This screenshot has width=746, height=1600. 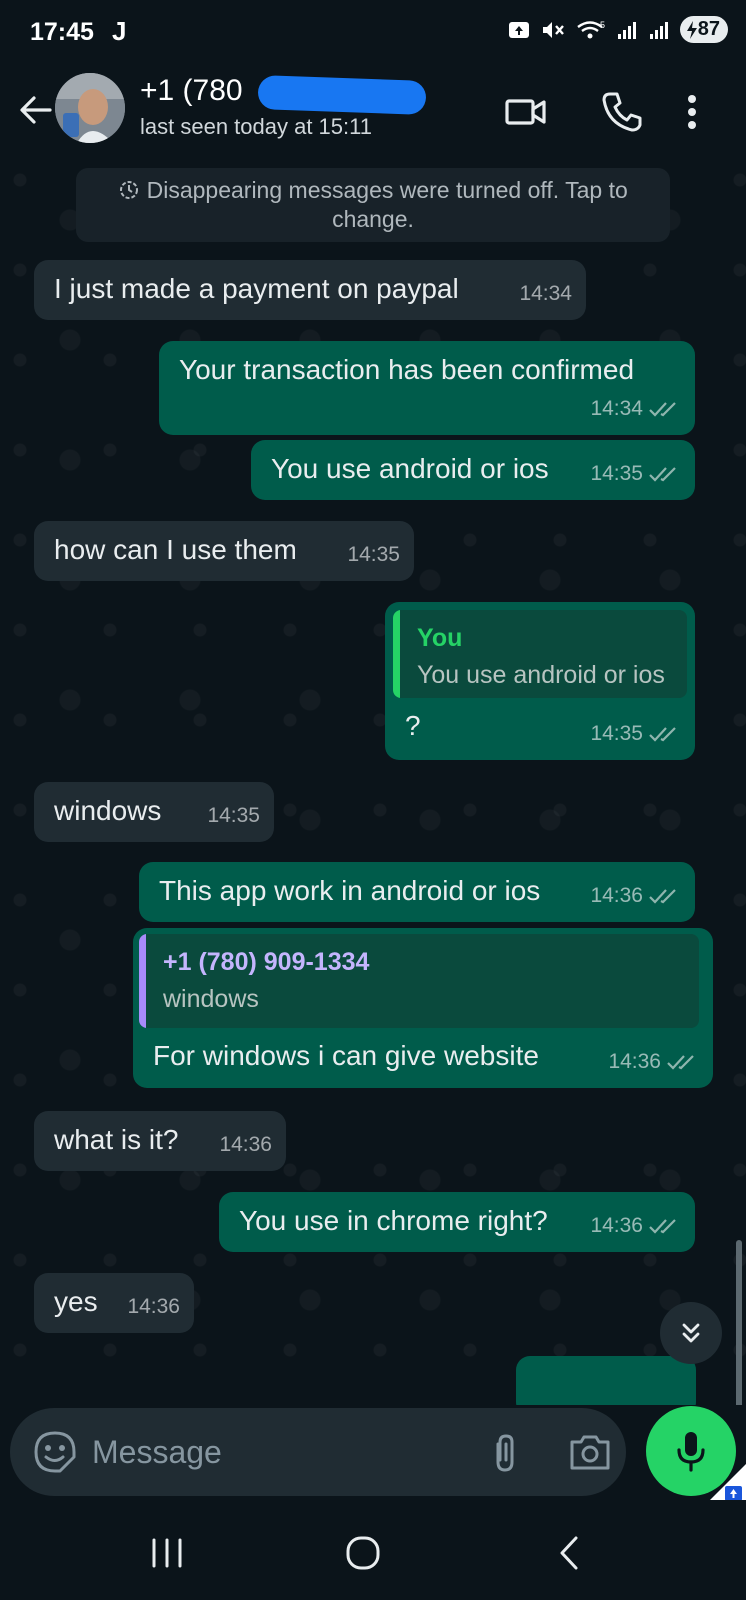 I want to click on voice-call-icon, so click(x=622, y=112).